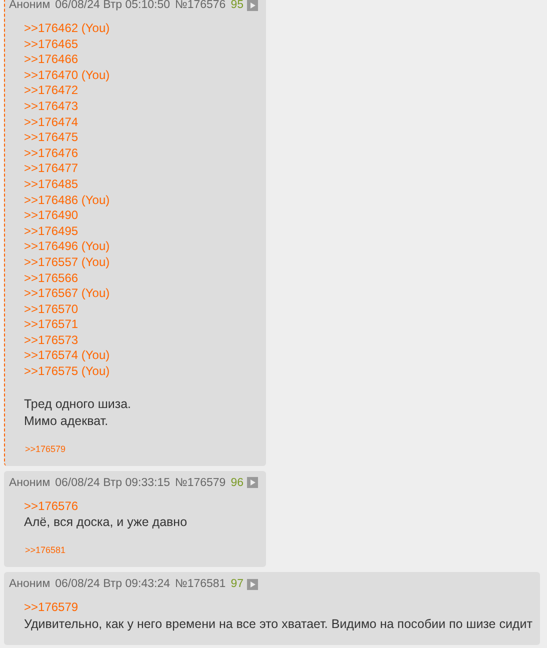 The image size is (547, 648). What do you see at coordinates (112, 5) in the screenshot?
I see `post-date: 06/08/24 Втр 05:10:50` at bounding box center [112, 5].